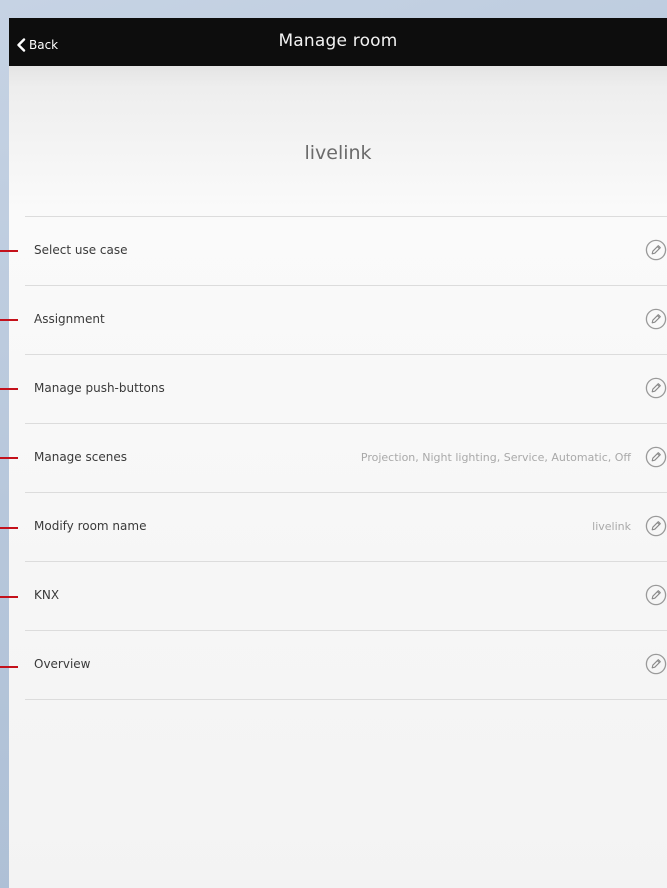 The image size is (667, 888). Describe the element at coordinates (90, 526) in the screenshot. I see `row-label: Modify room name` at that location.